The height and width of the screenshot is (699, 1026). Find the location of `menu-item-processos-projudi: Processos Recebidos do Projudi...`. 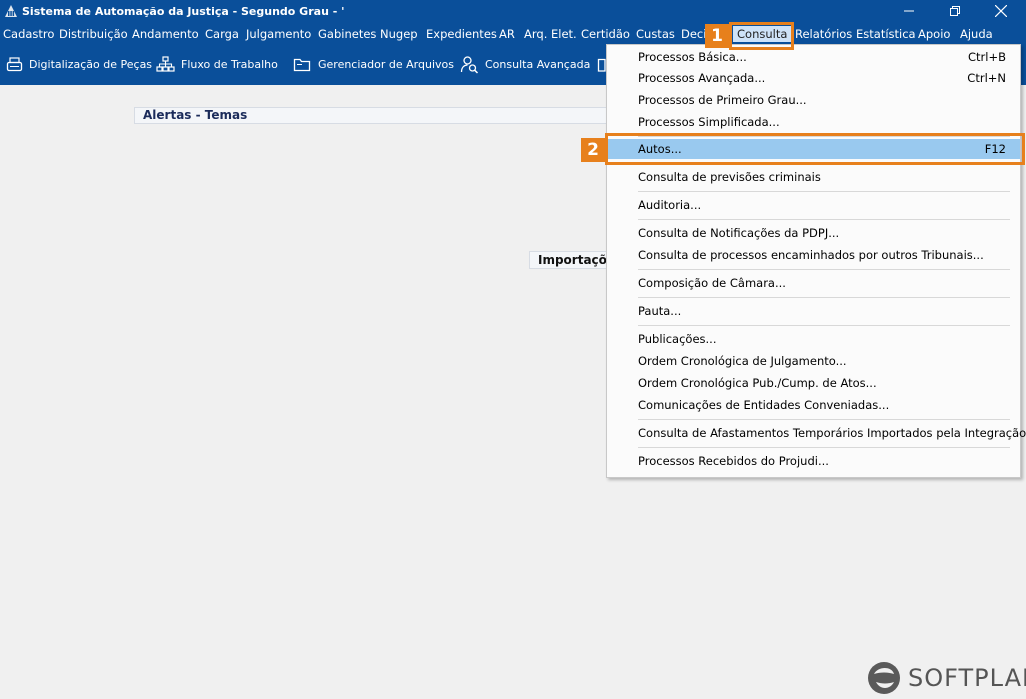

menu-item-processos-projudi: Processos Recebidos do Projudi... is located at coordinates (813, 461).